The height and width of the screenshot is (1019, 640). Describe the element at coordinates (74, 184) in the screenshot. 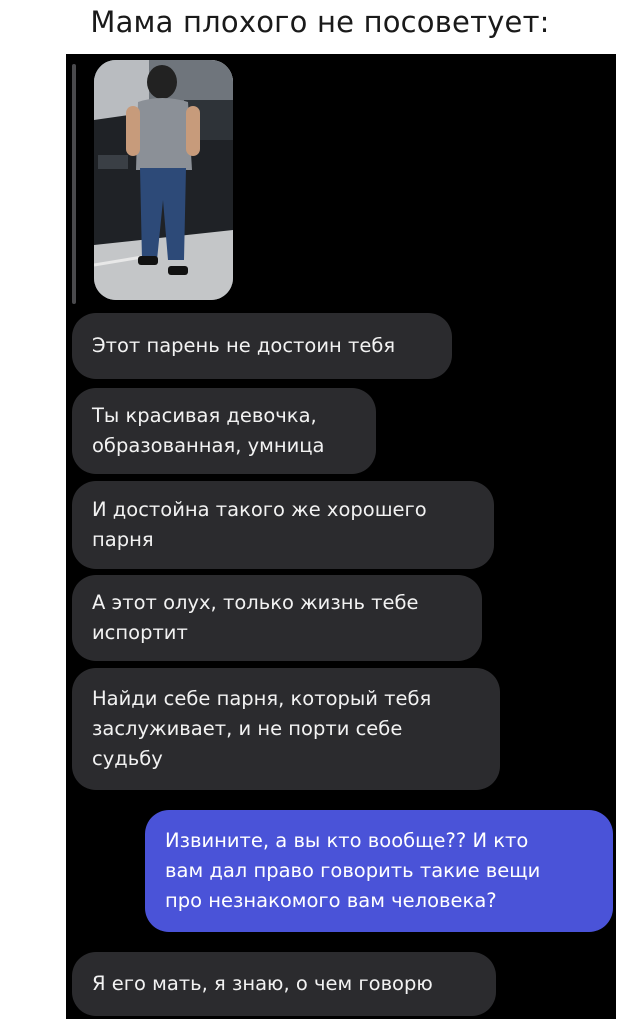

I see `reply-quote-bar` at that location.